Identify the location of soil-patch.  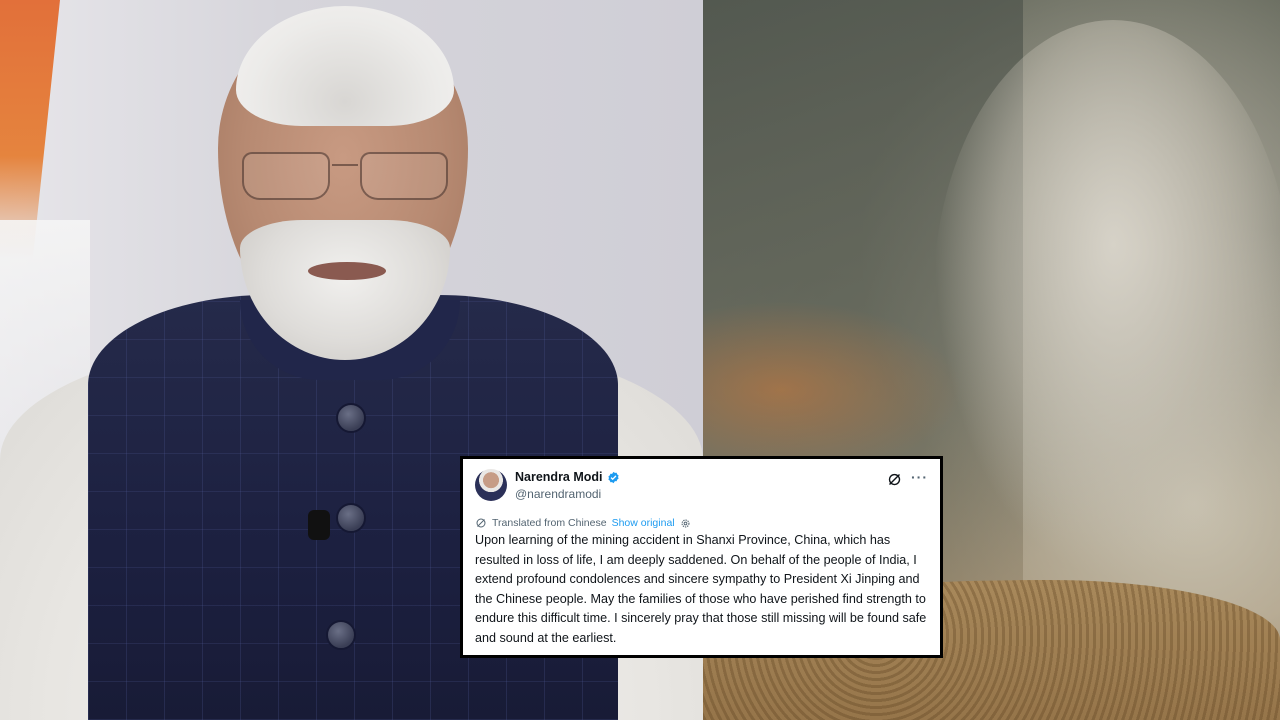
(833, 390).